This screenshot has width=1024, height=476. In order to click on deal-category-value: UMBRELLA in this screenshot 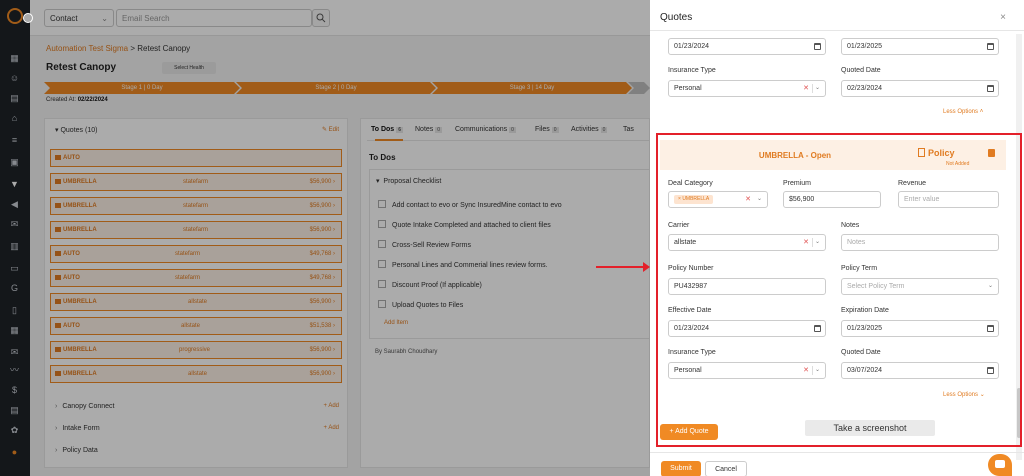, I will do `click(696, 199)`.